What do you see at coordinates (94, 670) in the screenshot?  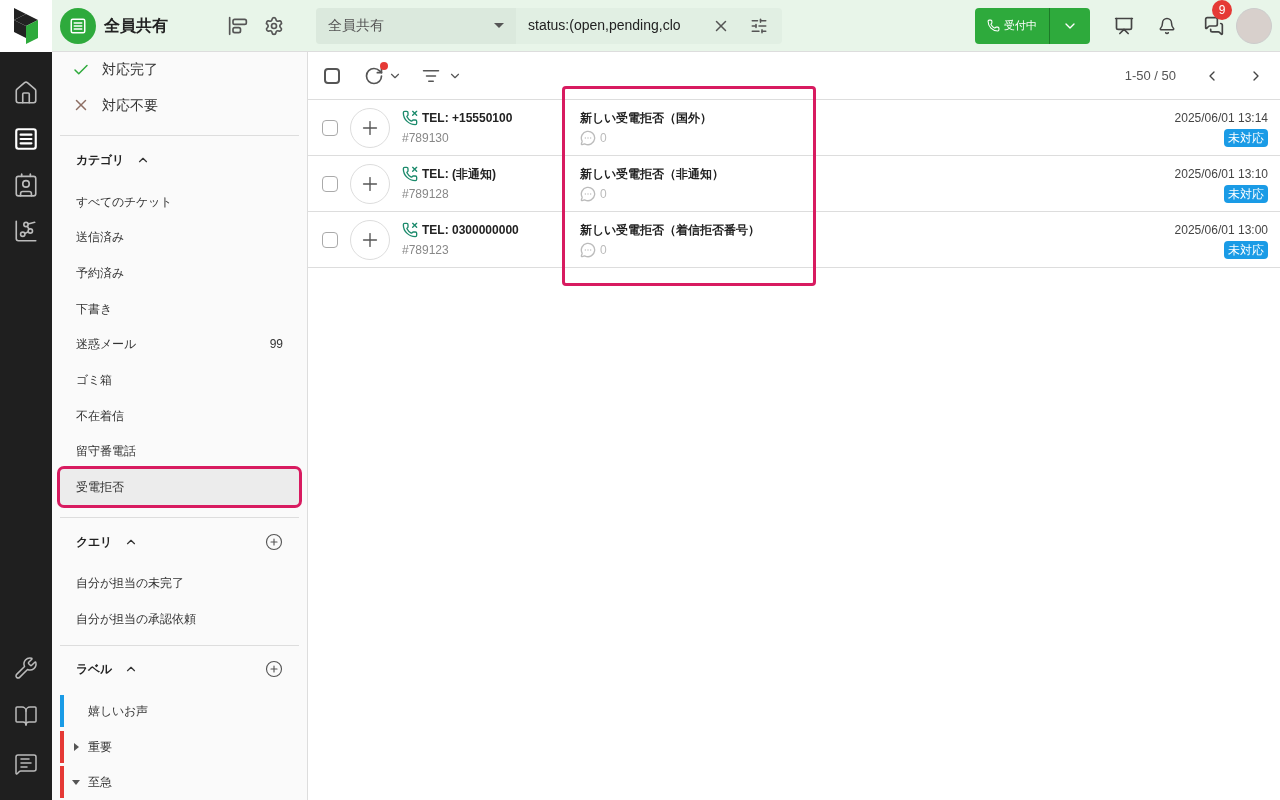 I see `section-title: ラベル` at bounding box center [94, 670].